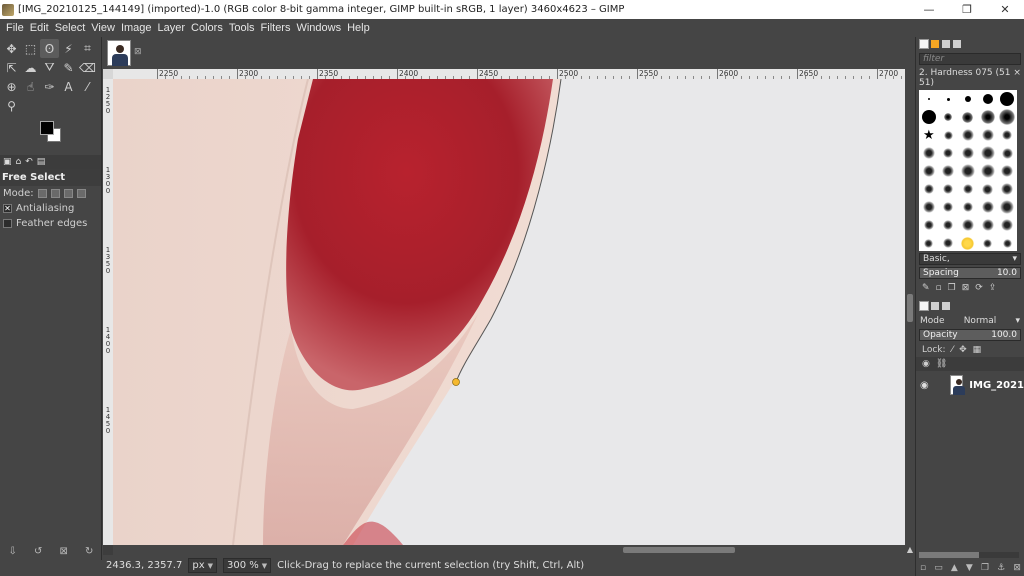  Describe the element at coordinates (11, 67) in the screenshot. I see `unified-transform-tool-icon: ⇱` at that location.